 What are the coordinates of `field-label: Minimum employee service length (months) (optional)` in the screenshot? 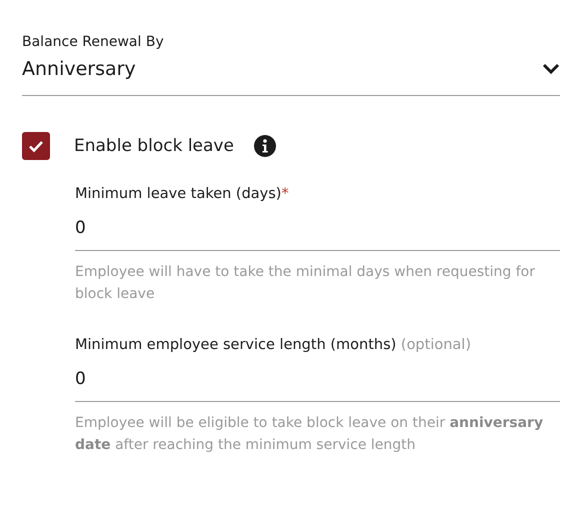 It's located at (273, 345).